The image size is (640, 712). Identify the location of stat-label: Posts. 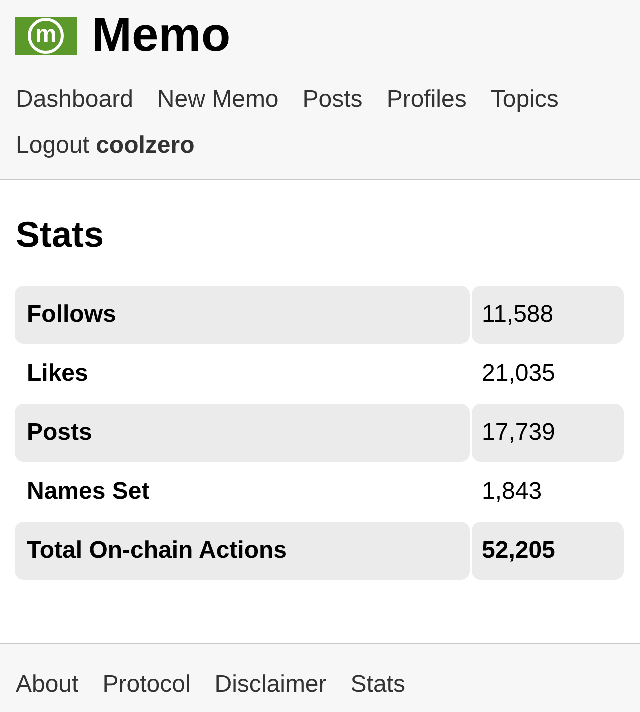
(242, 433).